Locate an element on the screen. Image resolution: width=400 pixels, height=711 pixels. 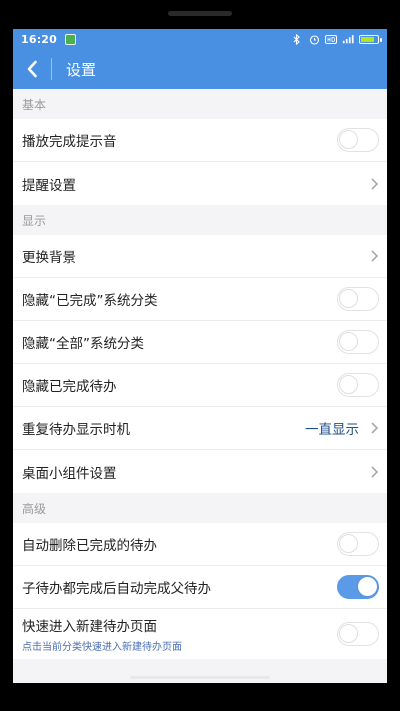
play-sound-toggle is located at coordinates (358, 140).